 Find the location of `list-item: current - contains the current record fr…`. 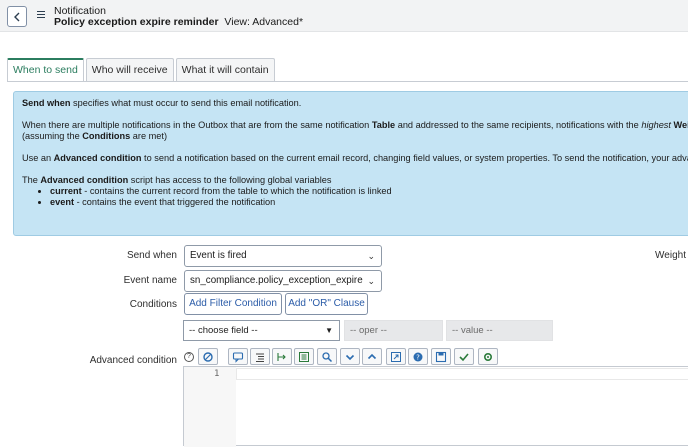

list-item: current - contains the current record fr… is located at coordinates (369, 191).